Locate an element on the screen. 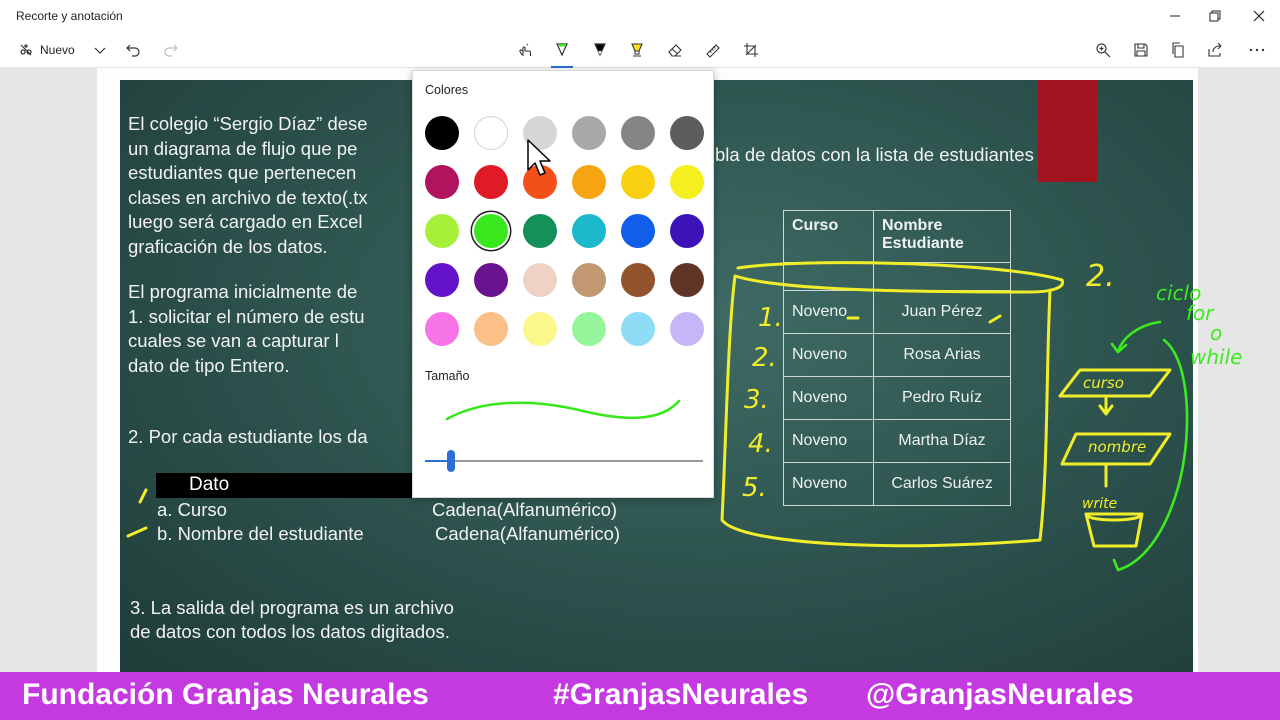 The image size is (1280, 720). colors-label: Colores is located at coordinates (447, 90).